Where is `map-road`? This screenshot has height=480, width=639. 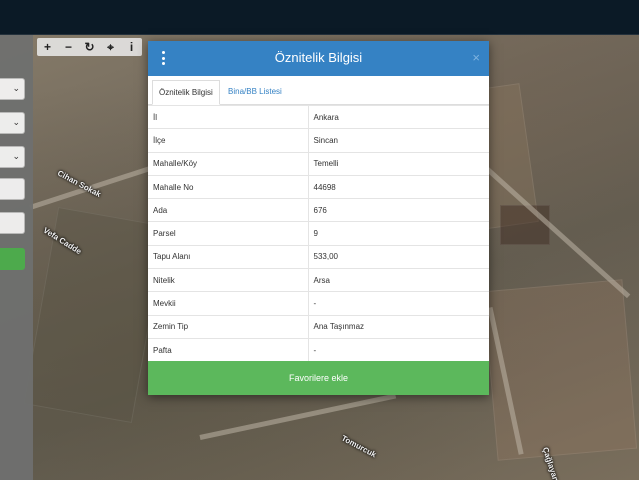
map-road is located at coordinates (298, 416).